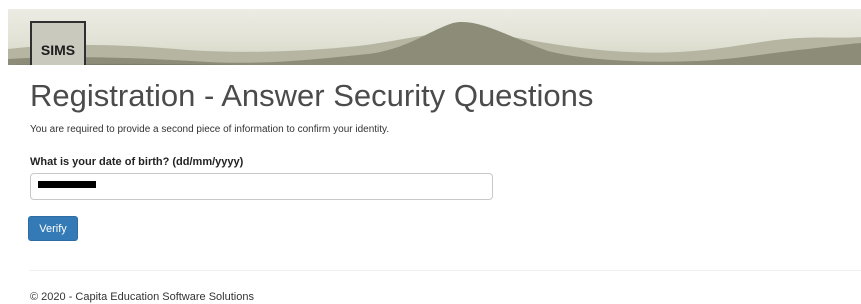 The image size is (861, 304). What do you see at coordinates (67, 184) in the screenshot?
I see `redaction-bar` at bounding box center [67, 184].